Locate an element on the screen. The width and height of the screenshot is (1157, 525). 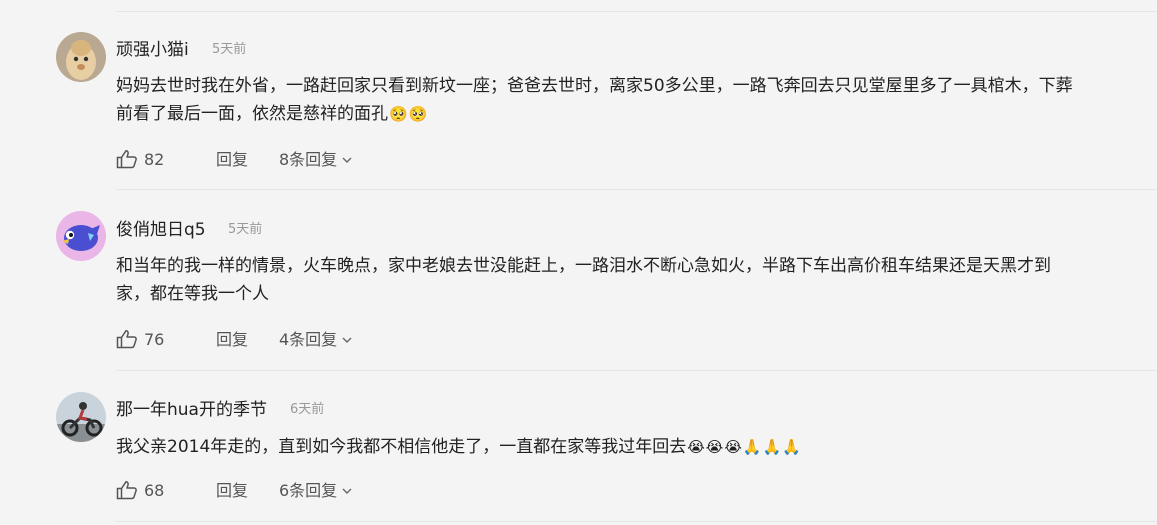
top-divider is located at coordinates (636, 11).